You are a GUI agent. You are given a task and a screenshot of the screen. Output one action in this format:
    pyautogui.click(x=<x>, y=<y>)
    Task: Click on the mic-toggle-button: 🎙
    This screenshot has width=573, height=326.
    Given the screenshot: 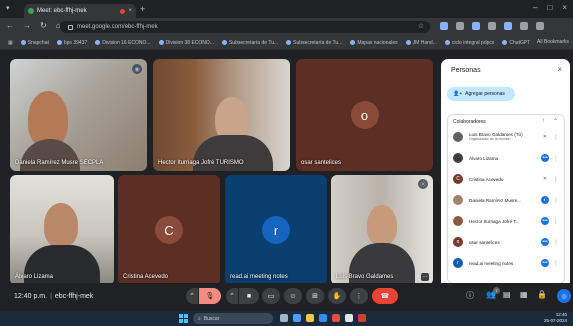 What is the action you would take?
    pyautogui.click(x=210, y=296)
    